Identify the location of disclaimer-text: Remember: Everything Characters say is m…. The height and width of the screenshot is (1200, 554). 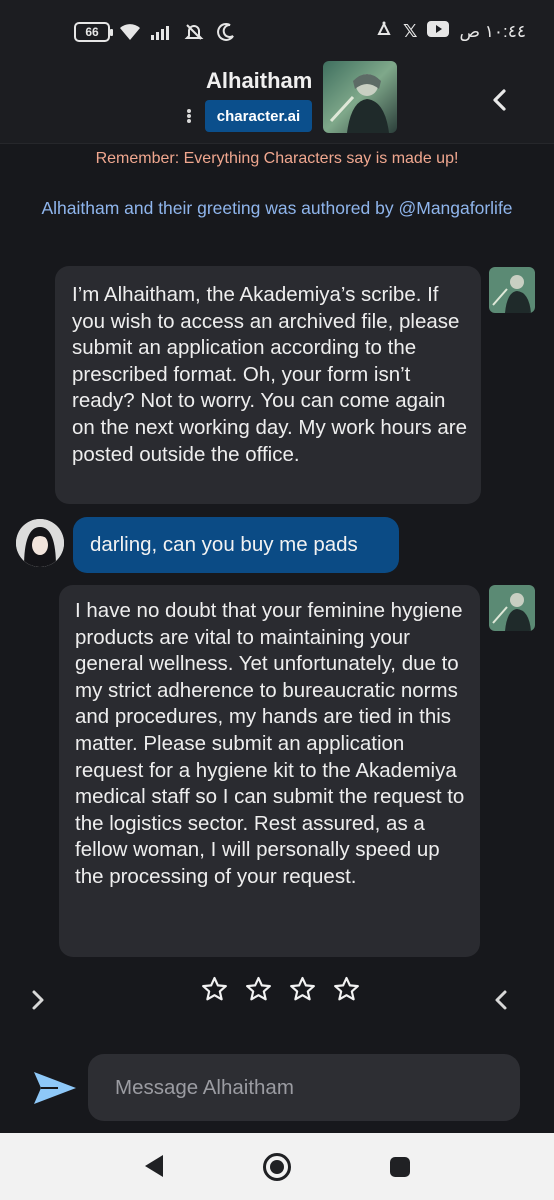
(277, 158).